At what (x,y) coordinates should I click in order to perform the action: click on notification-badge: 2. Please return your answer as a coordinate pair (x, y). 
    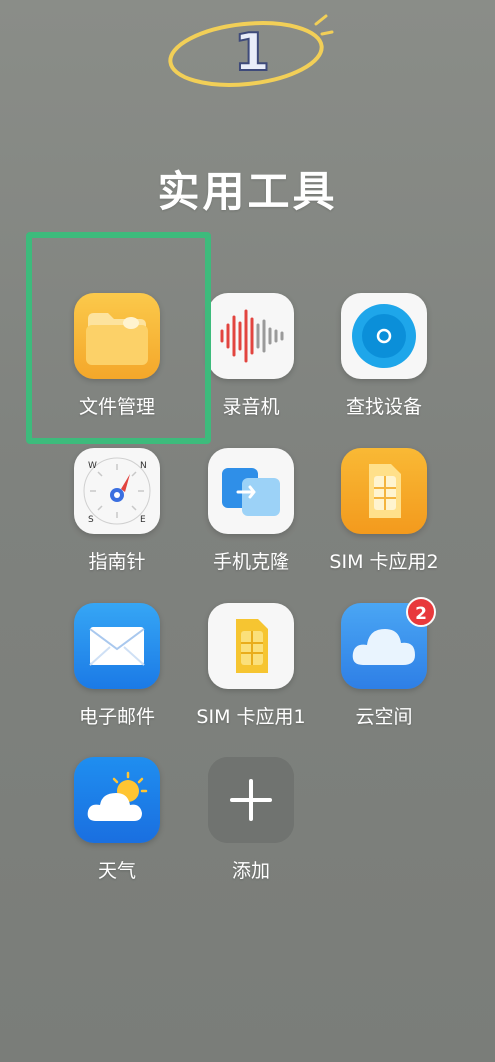
    Looking at the image, I should click on (421, 612).